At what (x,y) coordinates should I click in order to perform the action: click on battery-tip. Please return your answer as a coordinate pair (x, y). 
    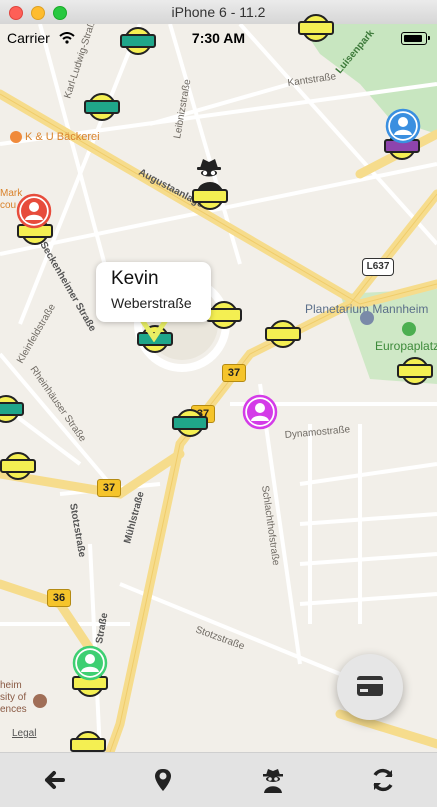
    Looking at the image, I should click on (429, 38).